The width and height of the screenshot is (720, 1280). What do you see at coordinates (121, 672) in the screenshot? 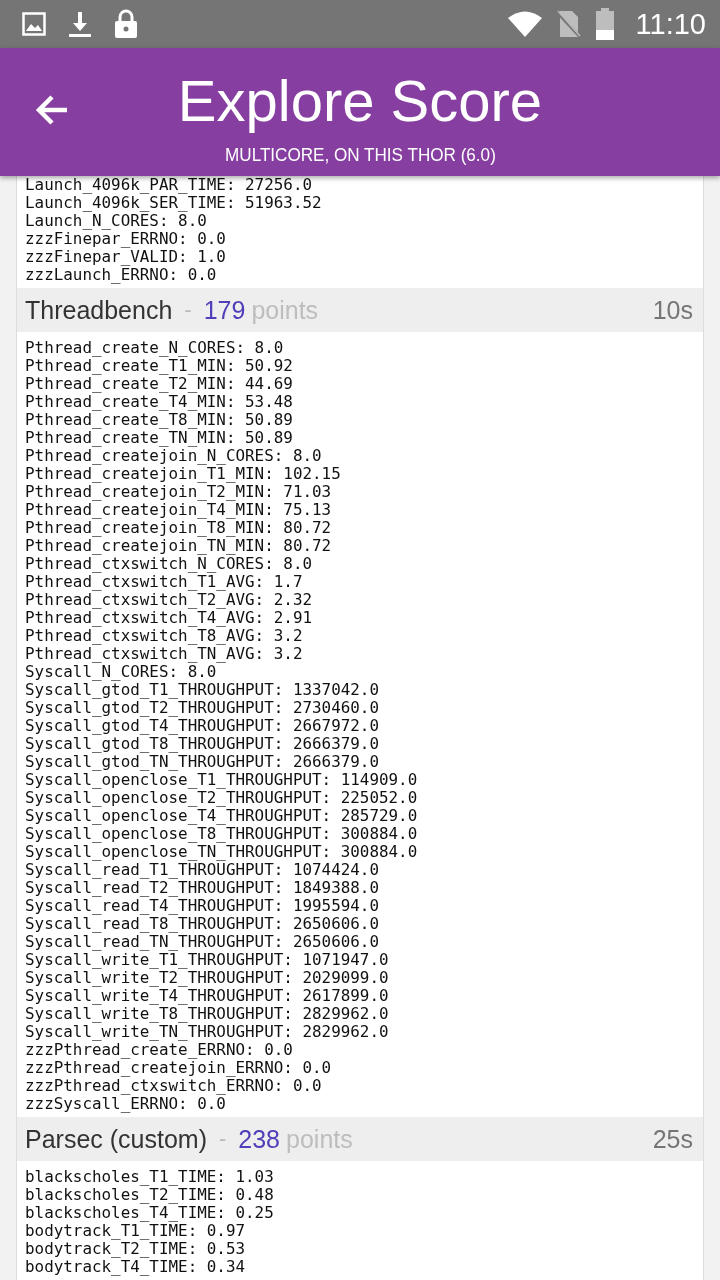
I see `result-line: Syscall_N_CORES: 8.0` at bounding box center [121, 672].